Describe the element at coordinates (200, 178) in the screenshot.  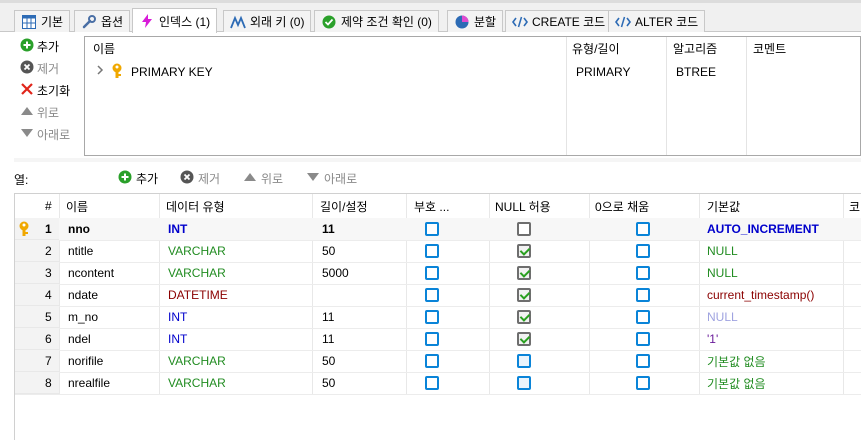
I see `remove-column-button: 제거` at that location.